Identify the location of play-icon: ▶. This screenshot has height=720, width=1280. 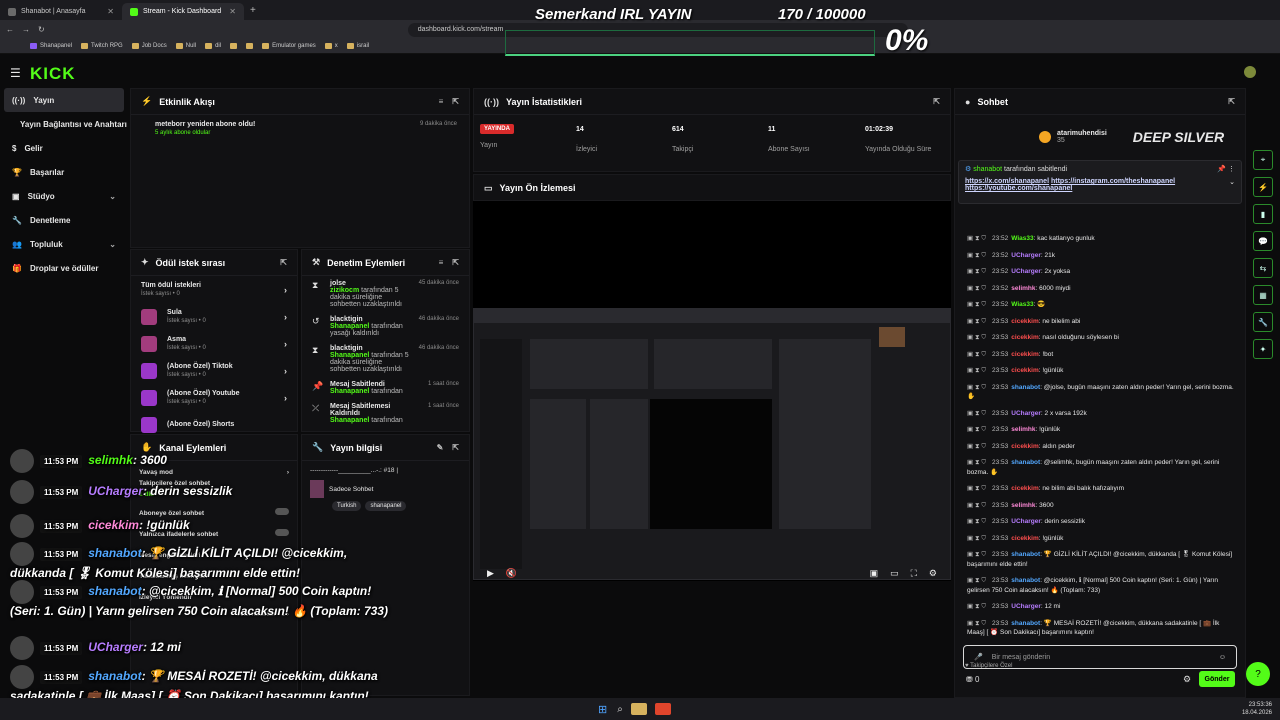
(490, 573).